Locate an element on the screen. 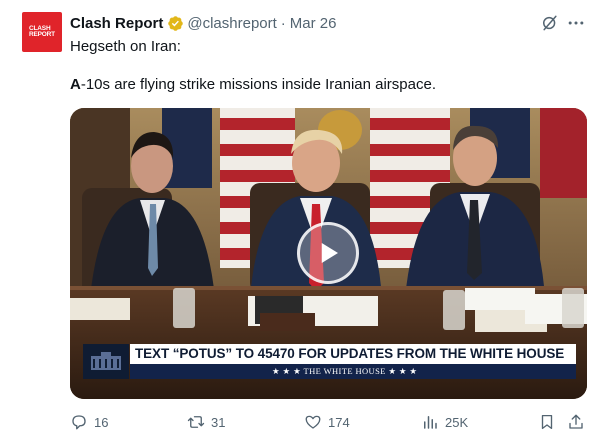  repost-button: 31 is located at coordinates (206, 422).